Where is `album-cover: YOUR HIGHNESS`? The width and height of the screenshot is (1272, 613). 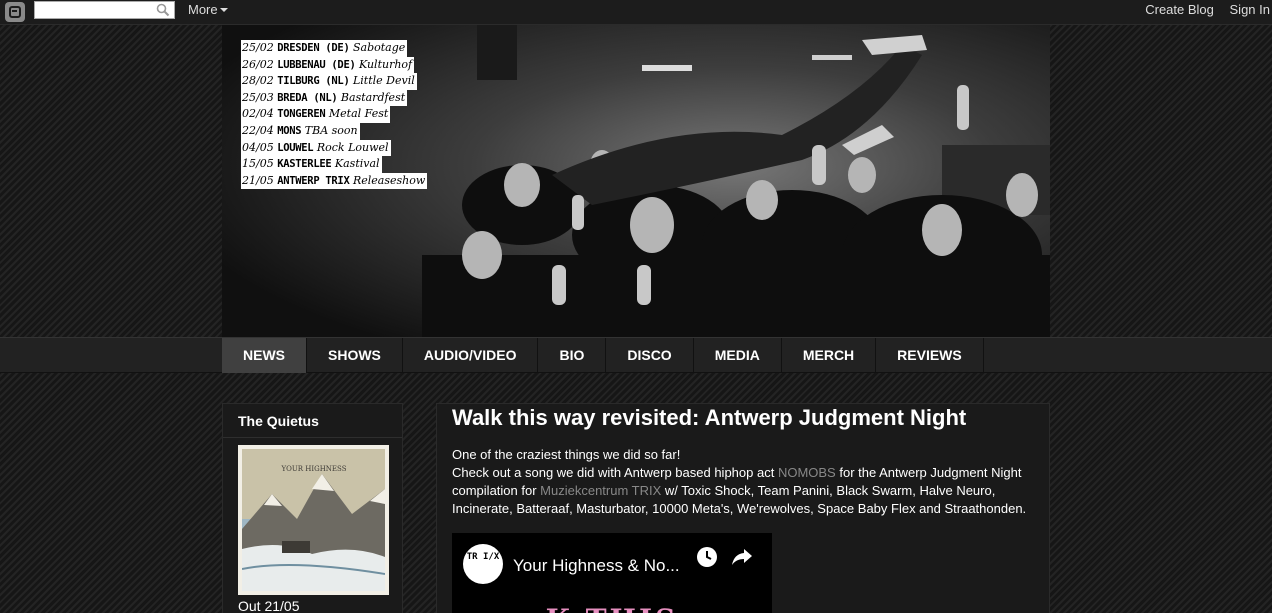
album-cover: YOUR HIGHNESS is located at coordinates (313, 520).